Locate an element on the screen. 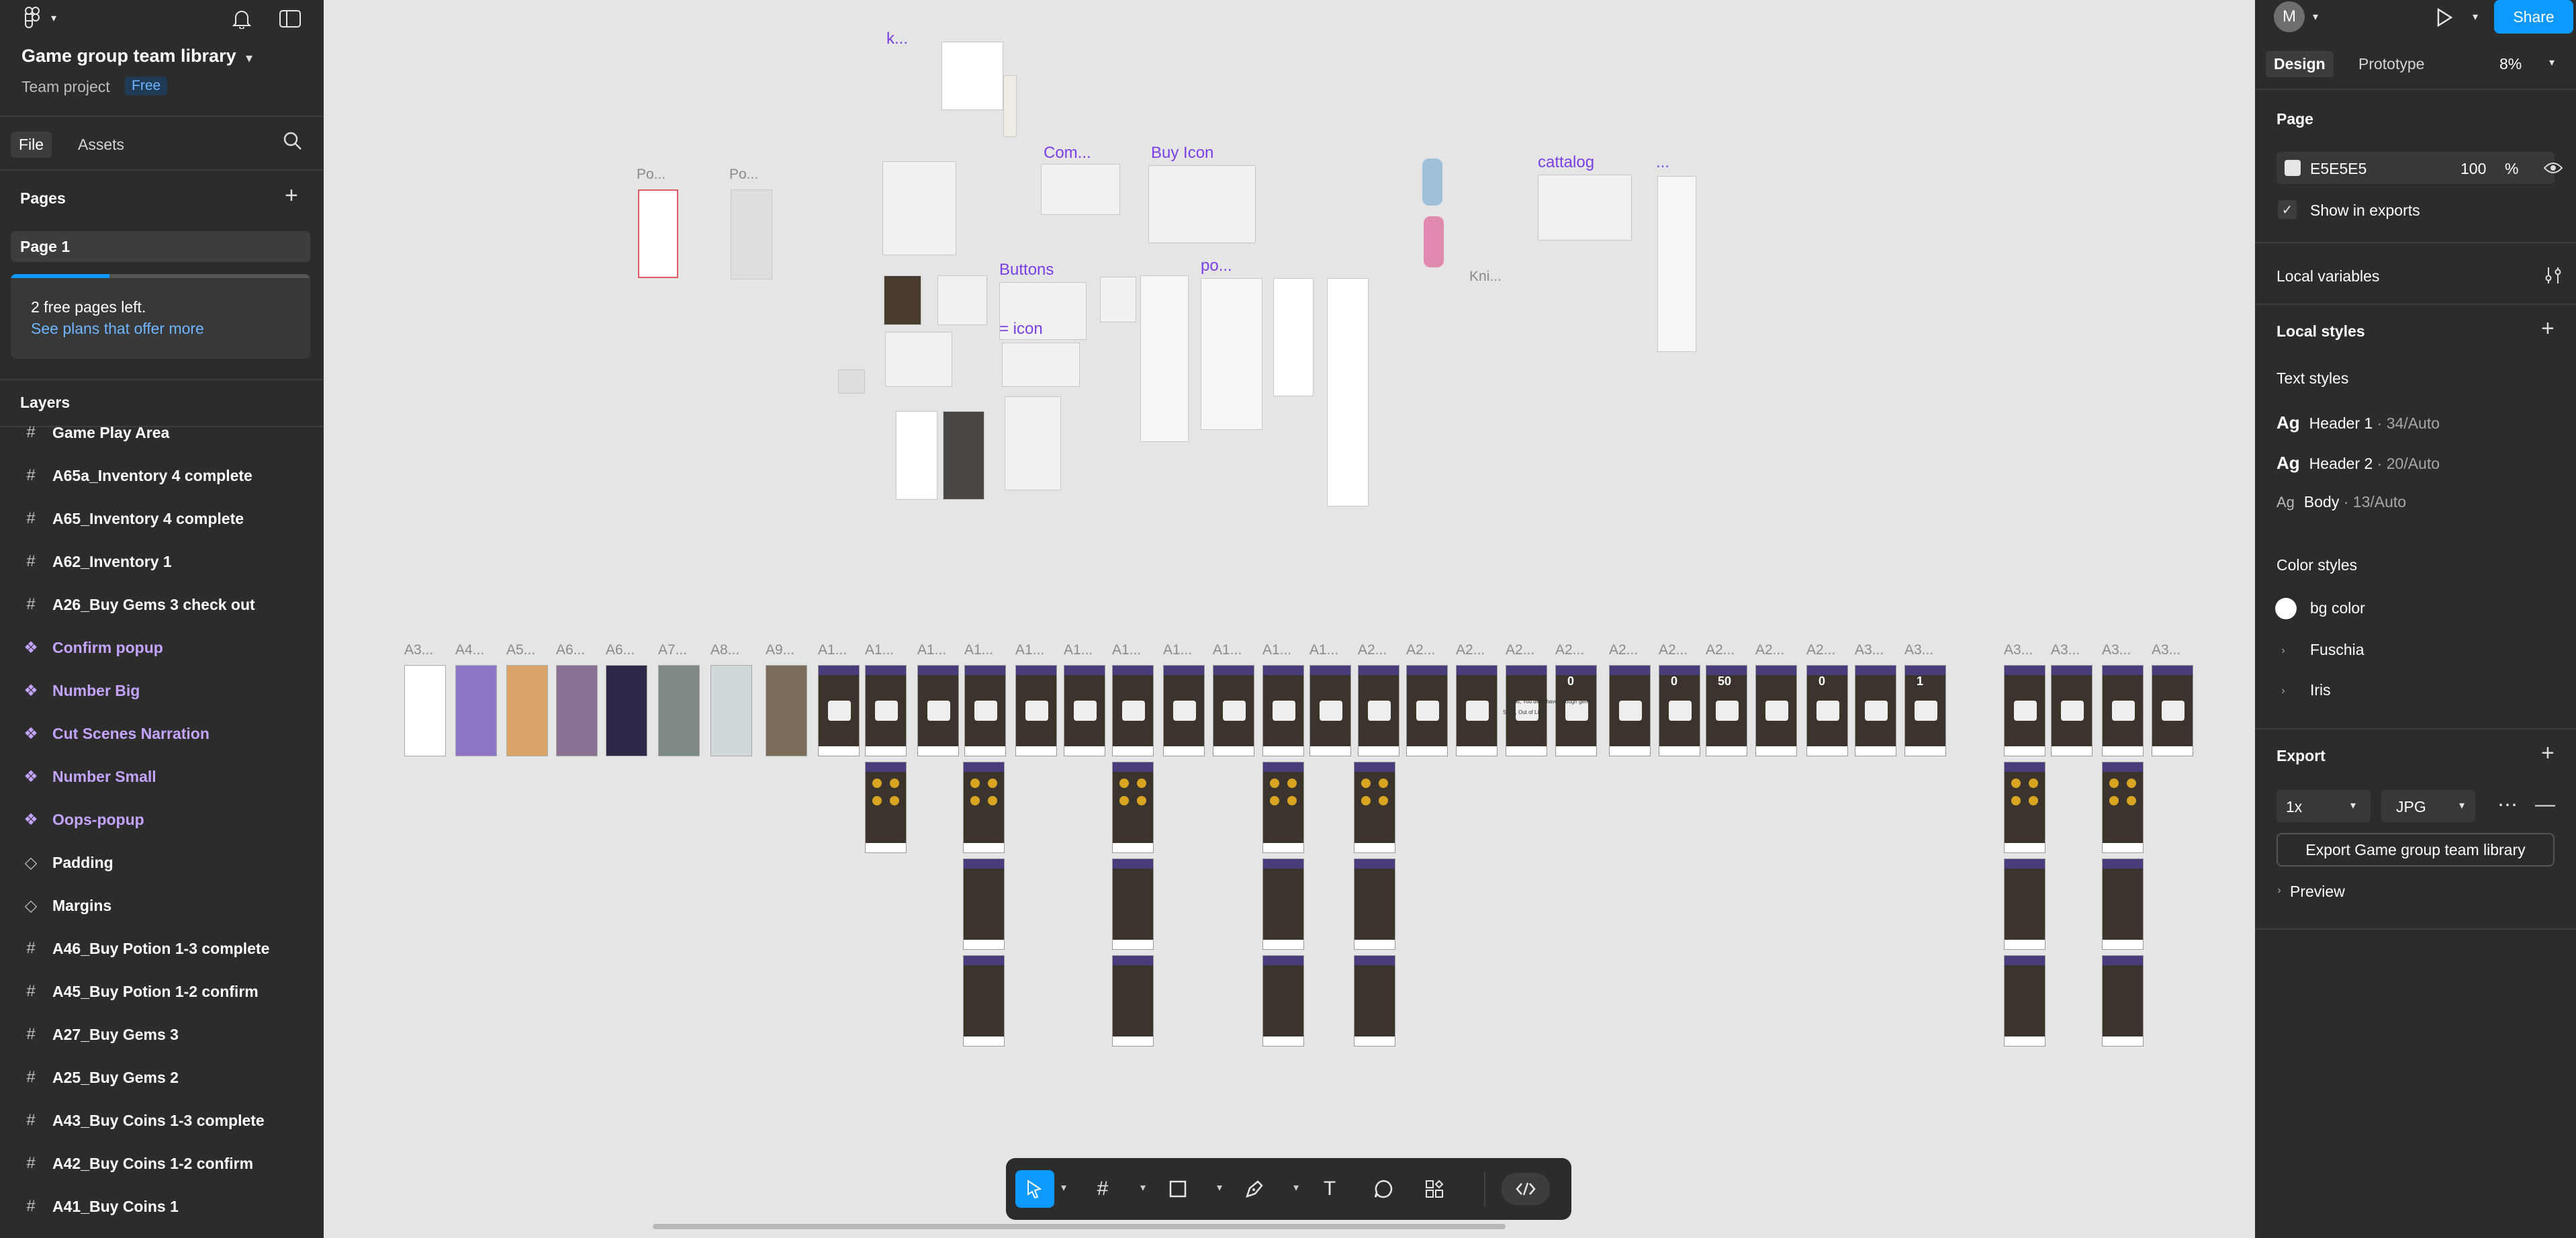  text-style-item: Ag Body · 13/Auto is located at coordinates (2341, 502).